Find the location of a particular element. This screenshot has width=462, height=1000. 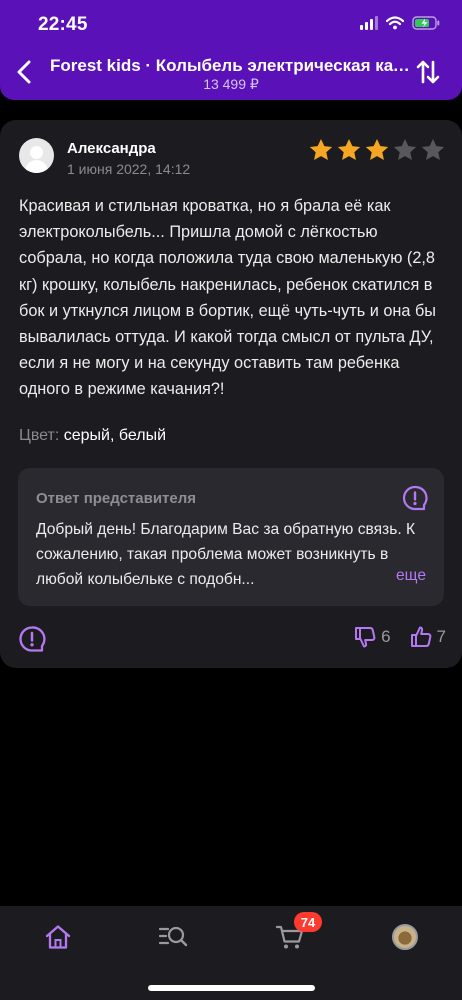

tab-profile is located at coordinates (405, 937).